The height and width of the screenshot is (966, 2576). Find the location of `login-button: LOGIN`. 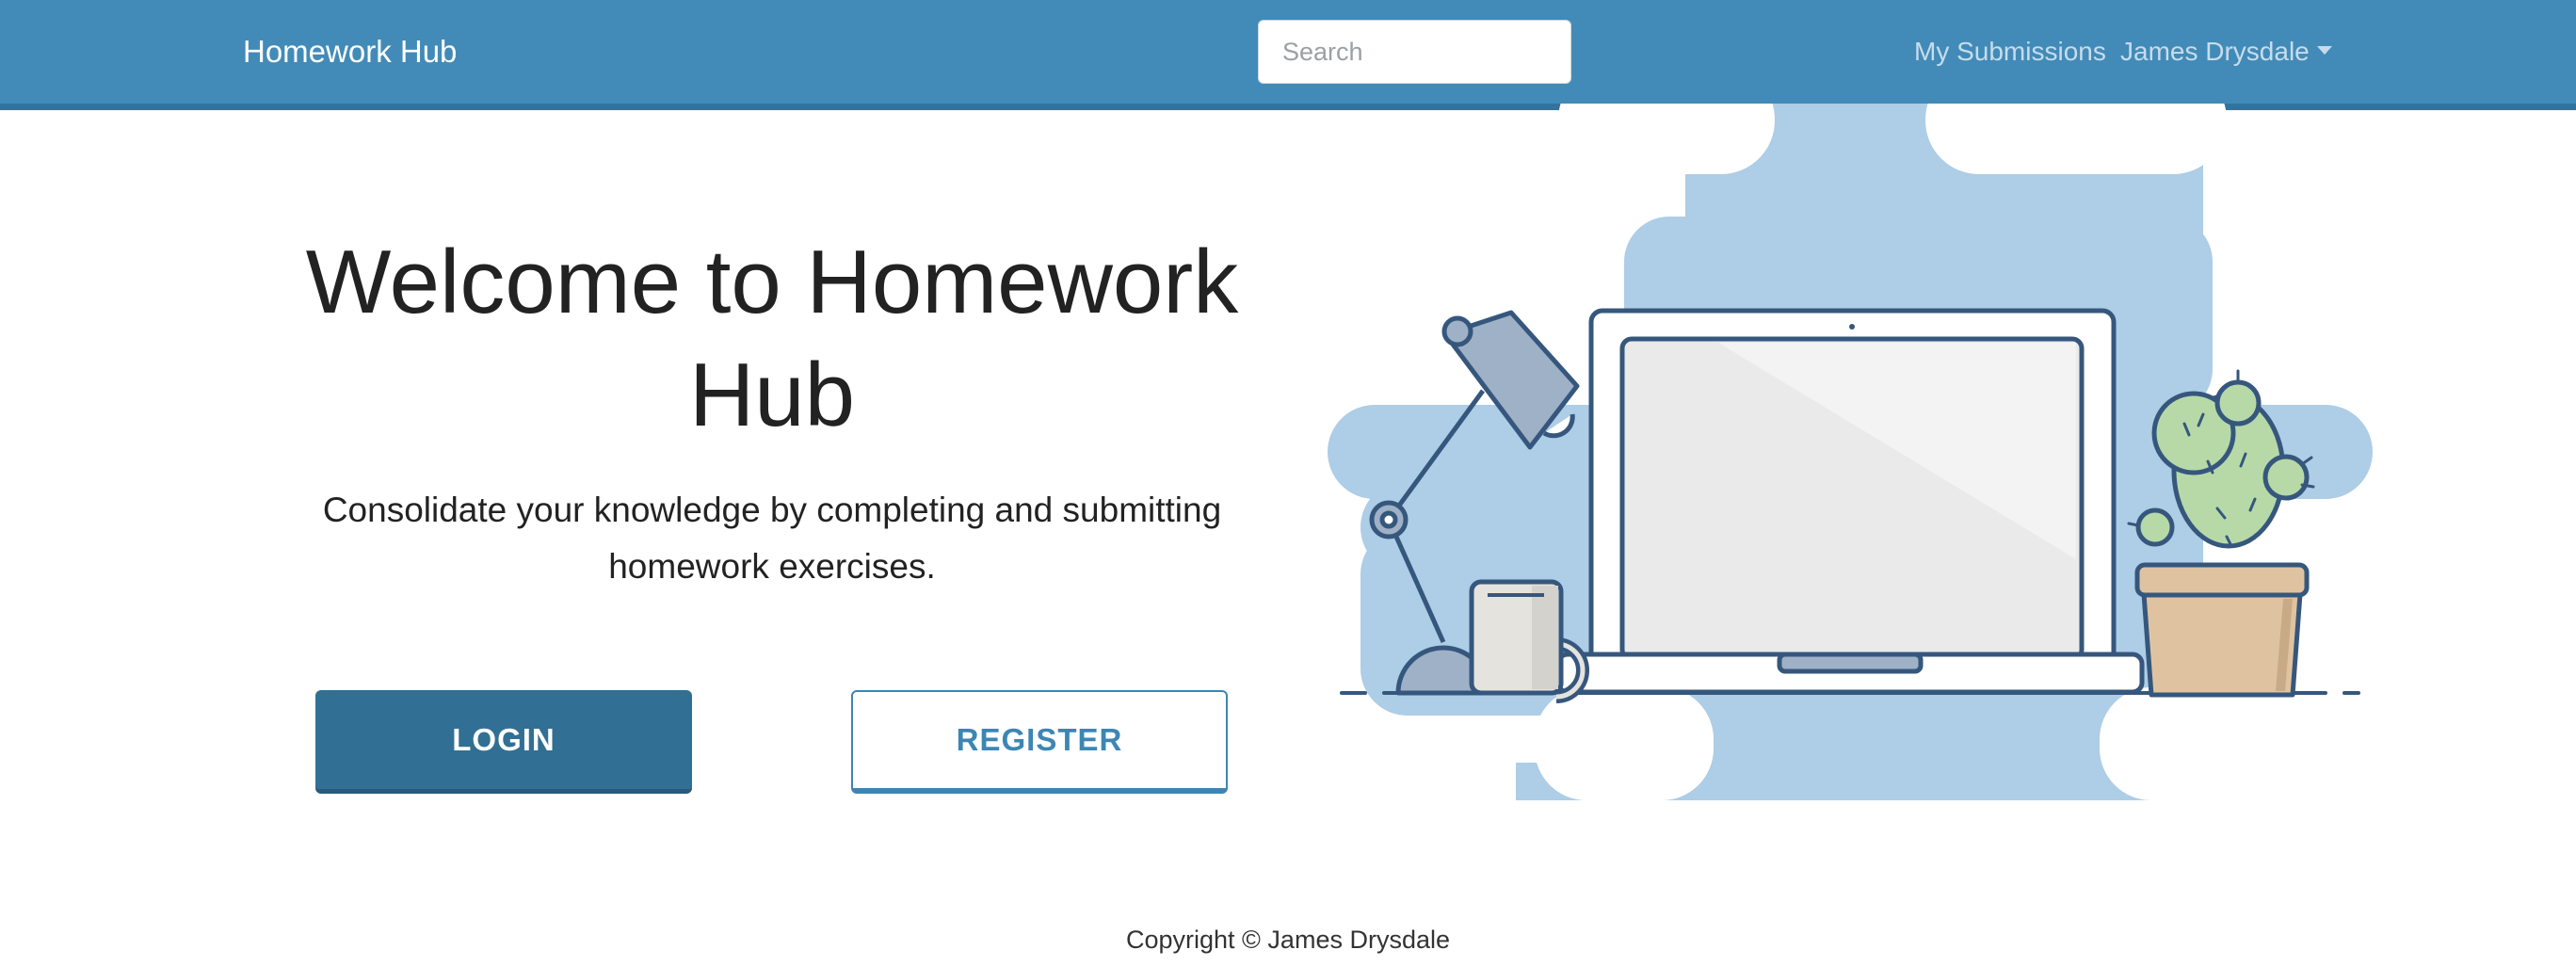

login-button: LOGIN is located at coordinates (503, 742).